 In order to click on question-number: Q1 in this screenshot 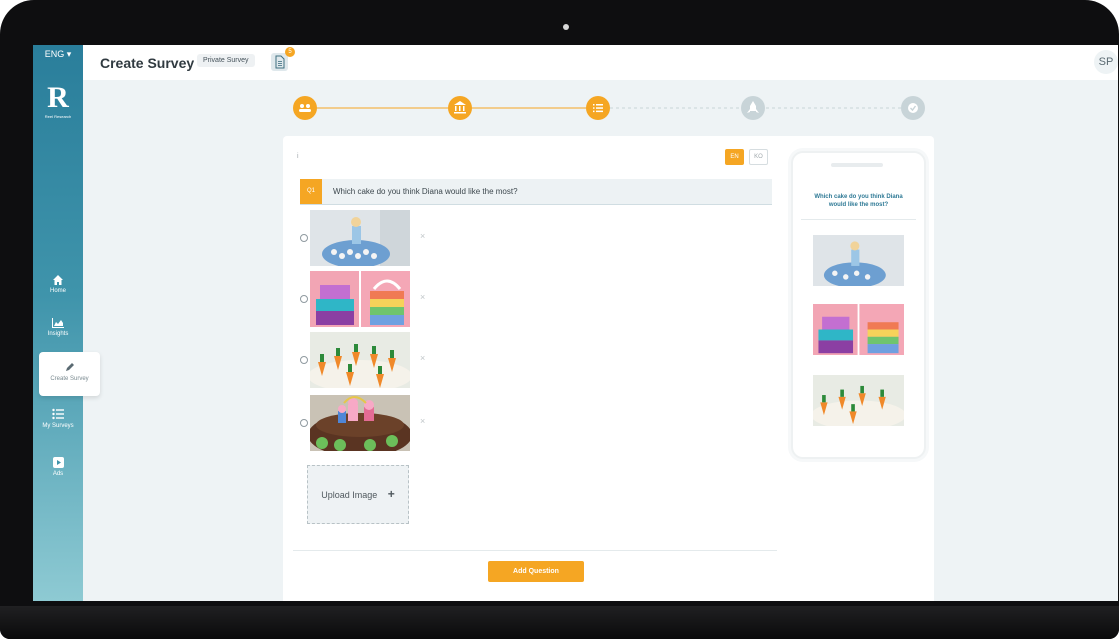, I will do `click(311, 191)`.